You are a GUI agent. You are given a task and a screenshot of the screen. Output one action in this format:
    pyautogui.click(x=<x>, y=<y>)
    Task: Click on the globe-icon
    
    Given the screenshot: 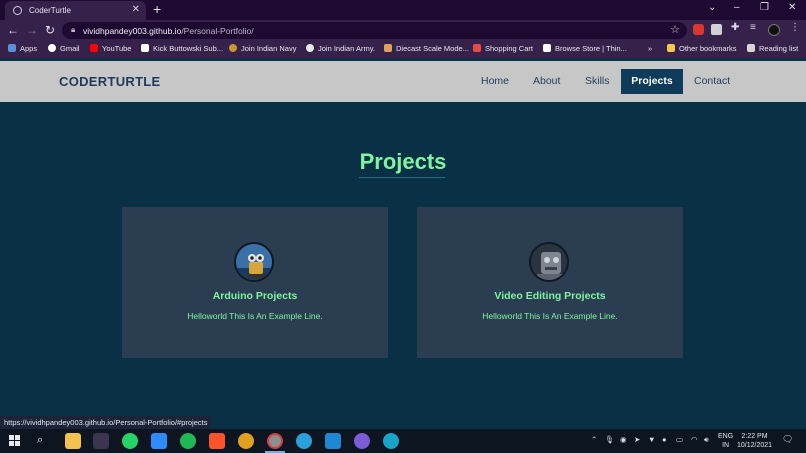 What is the action you would take?
    pyautogui.click(x=310, y=48)
    